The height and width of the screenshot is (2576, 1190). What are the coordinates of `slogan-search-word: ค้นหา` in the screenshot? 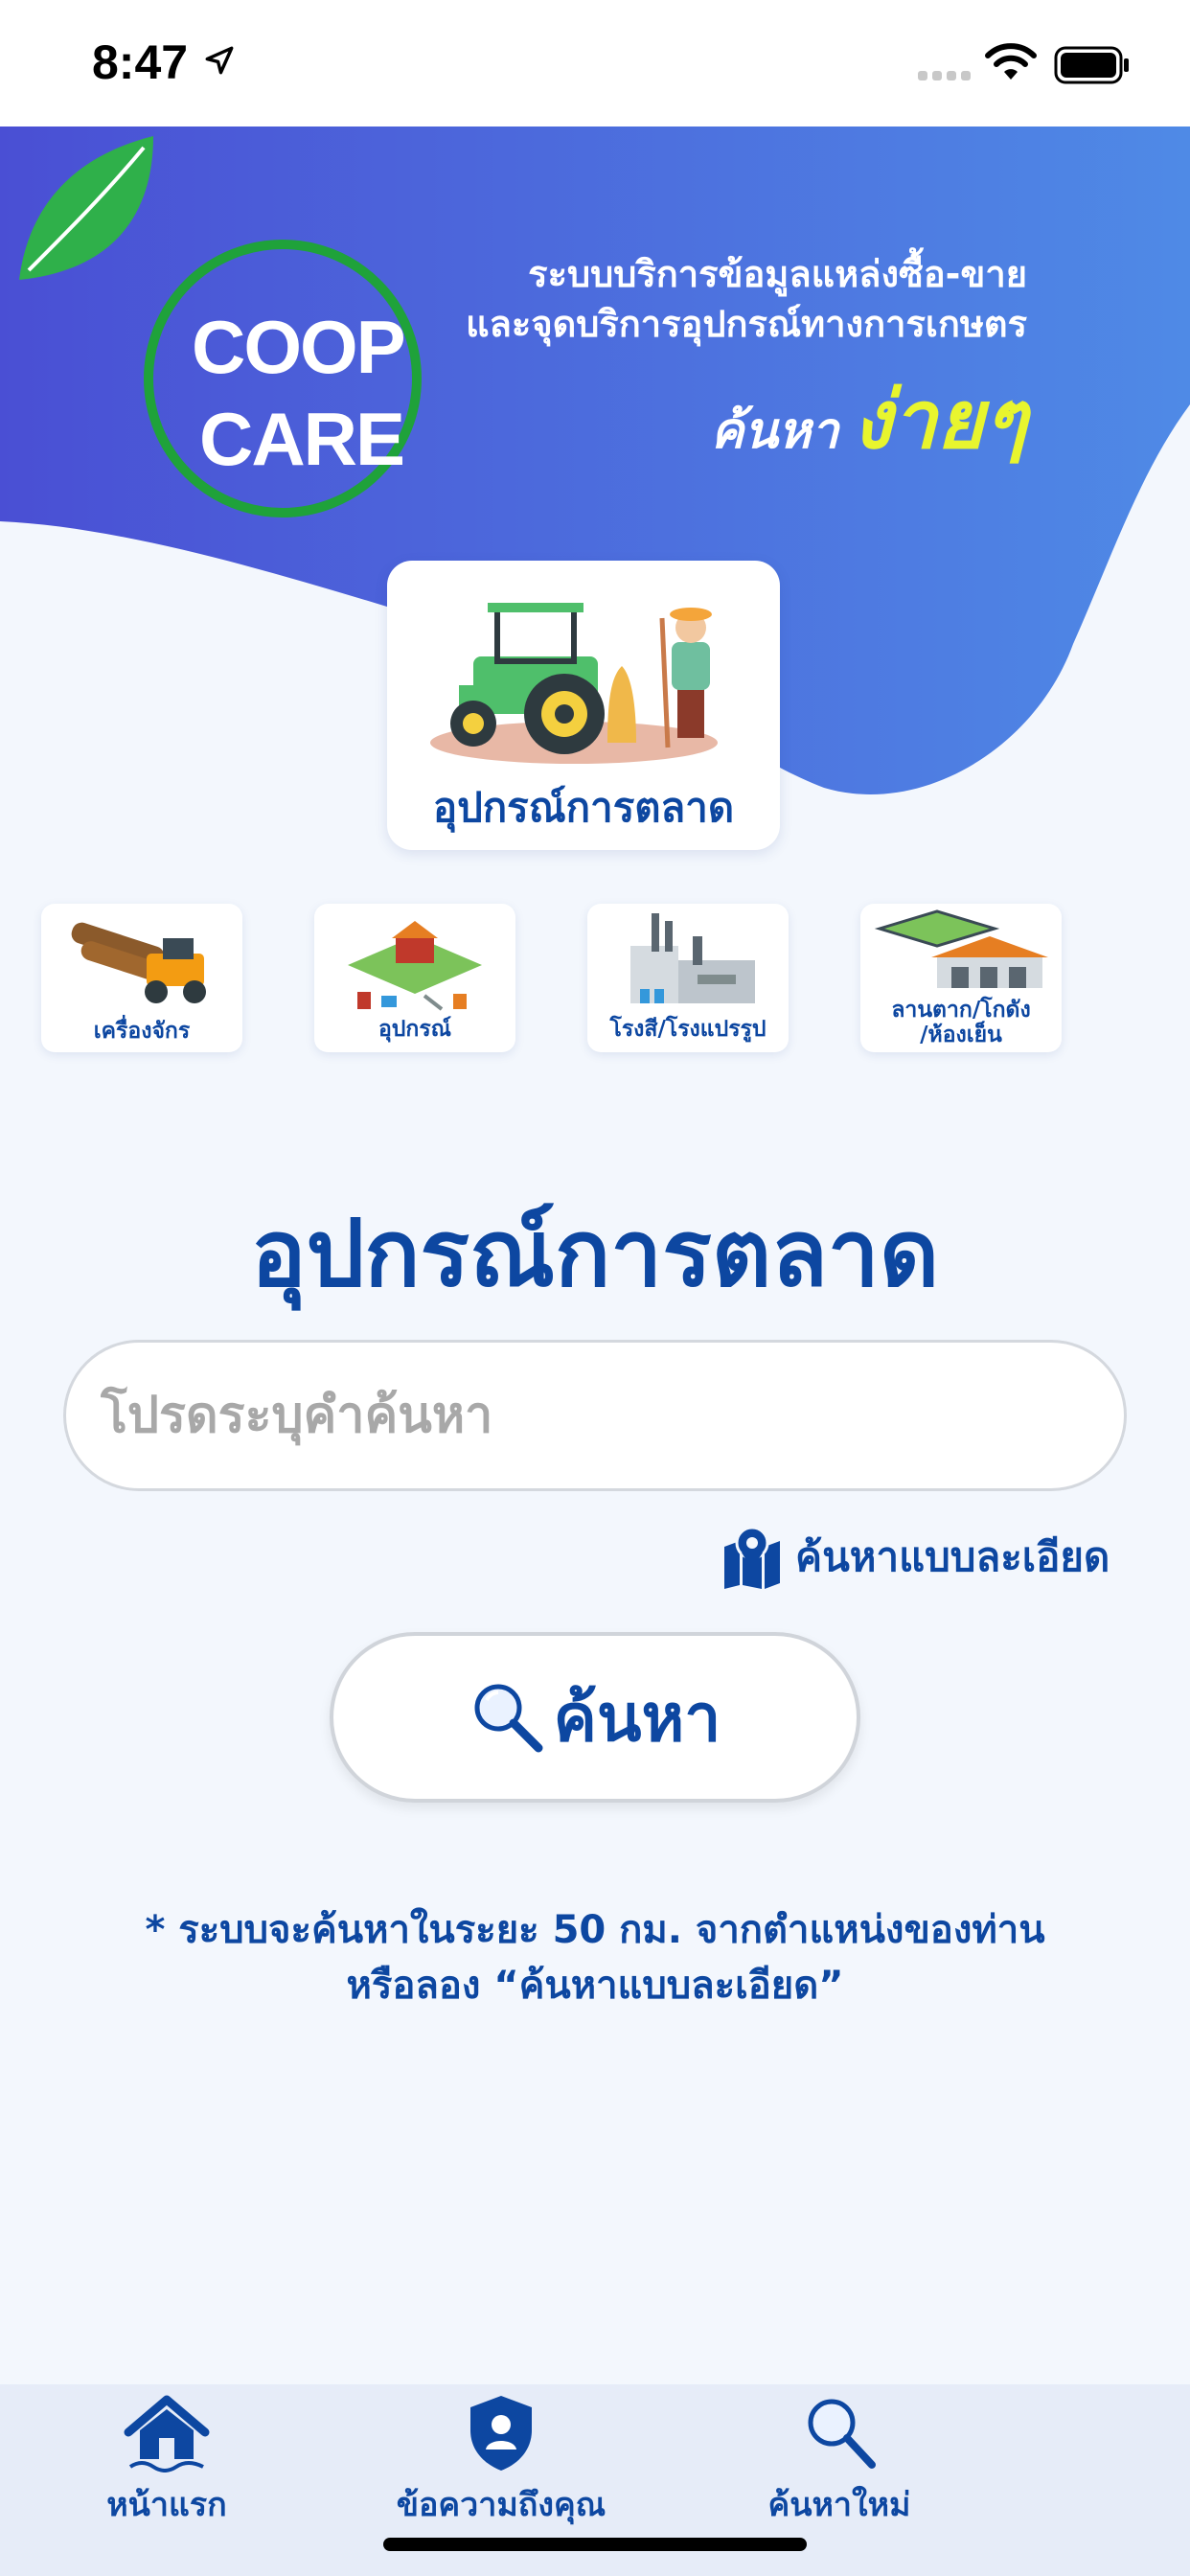 It's located at (775, 431).